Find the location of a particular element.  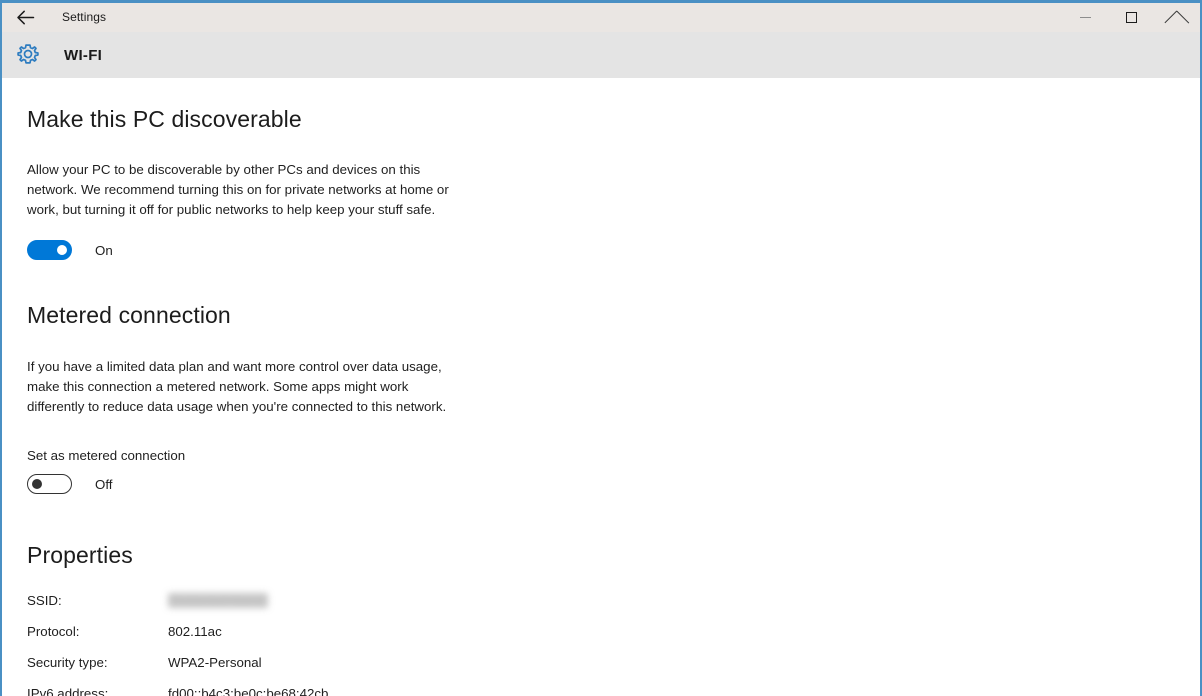

app-title: Settings is located at coordinates (84, 17).